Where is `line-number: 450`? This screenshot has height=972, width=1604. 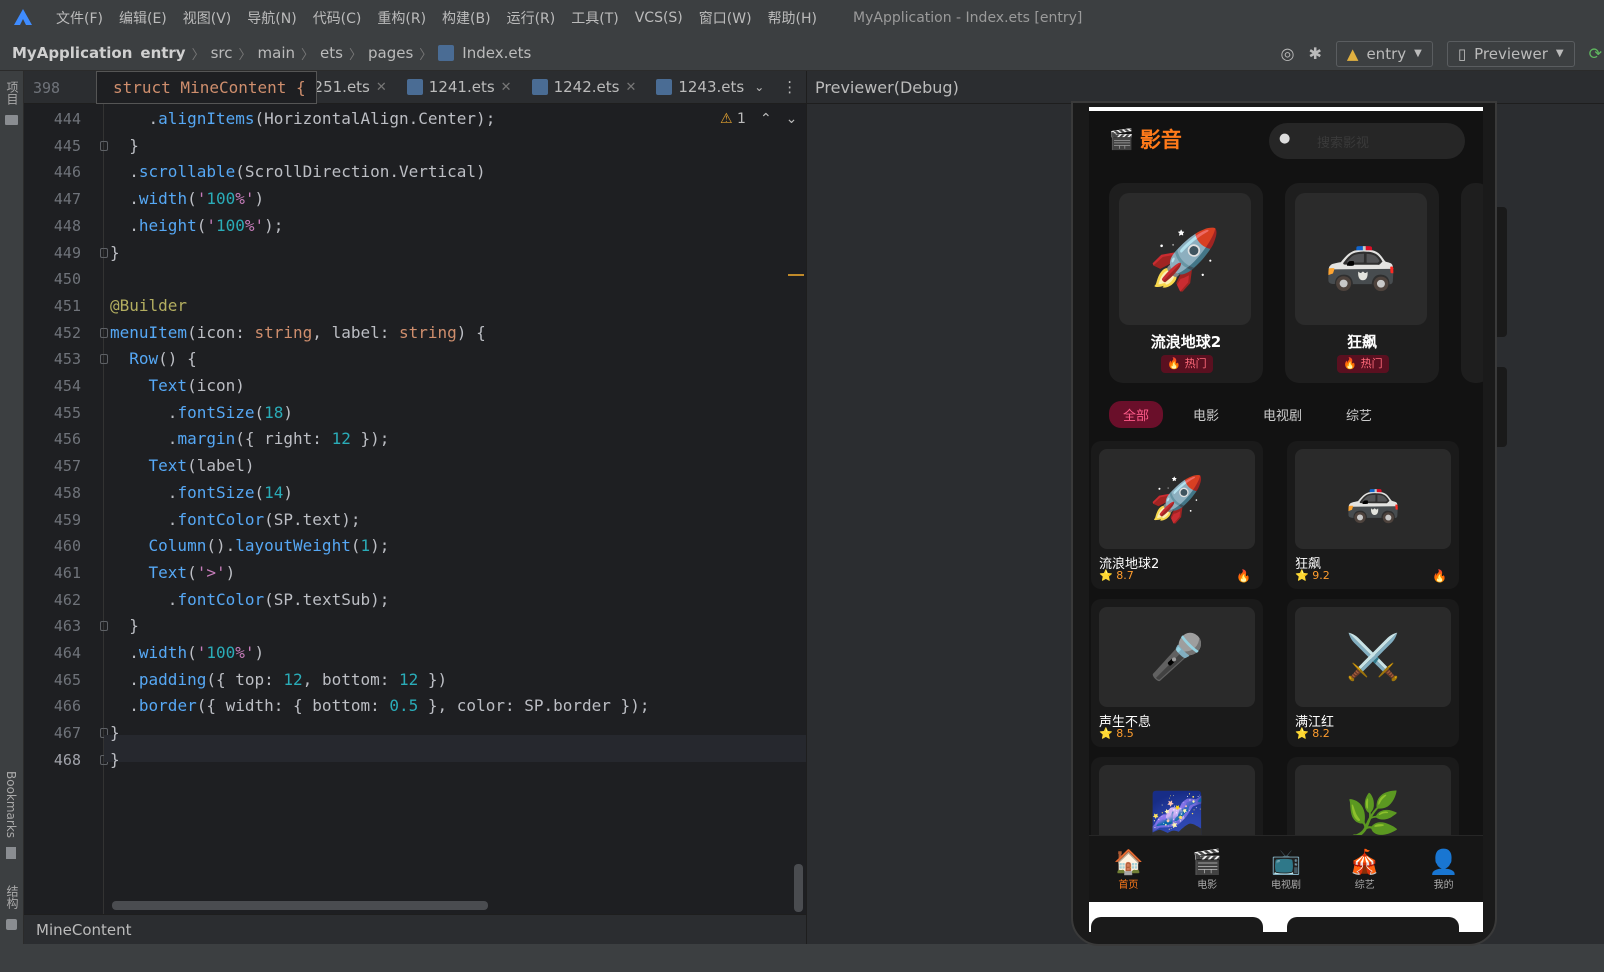 line-number: 450 is located at coordinates (67, 279).